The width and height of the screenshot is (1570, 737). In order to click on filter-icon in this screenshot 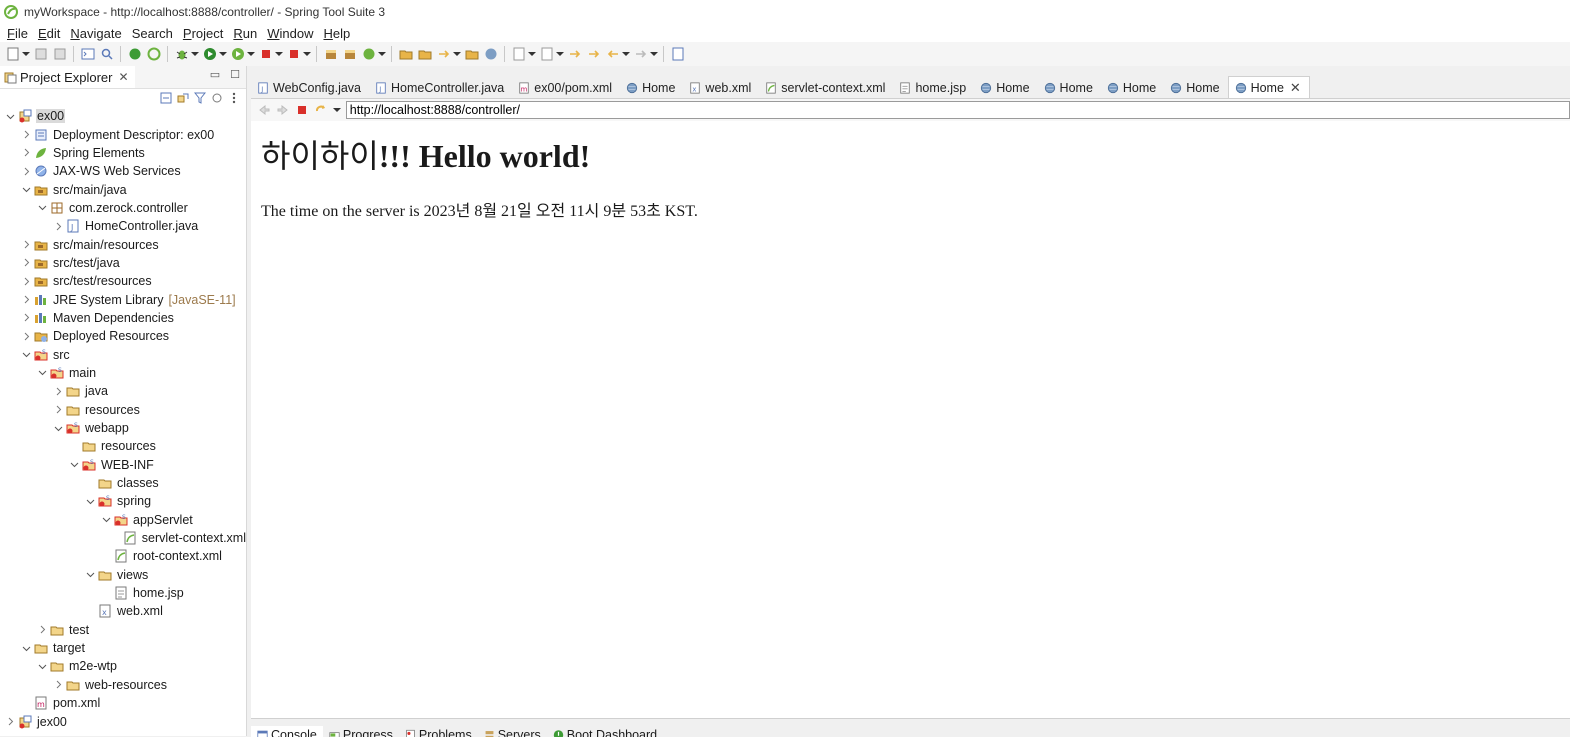, I will do `click(200, 98)`.